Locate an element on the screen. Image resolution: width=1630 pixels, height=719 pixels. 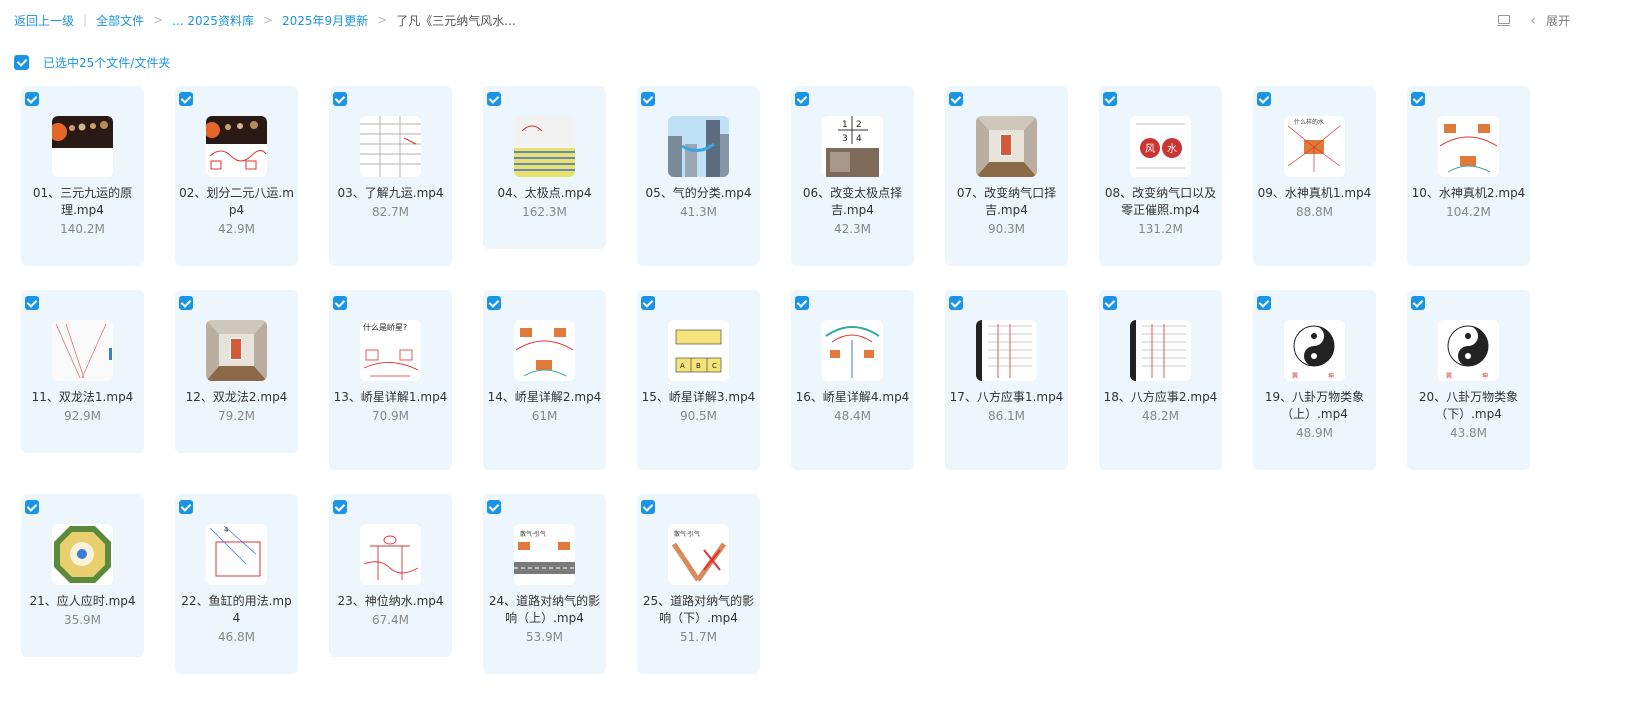
file-card: 4 22、鱼缸的用法.mp4 46.8M is located at coordinates (236, 584).